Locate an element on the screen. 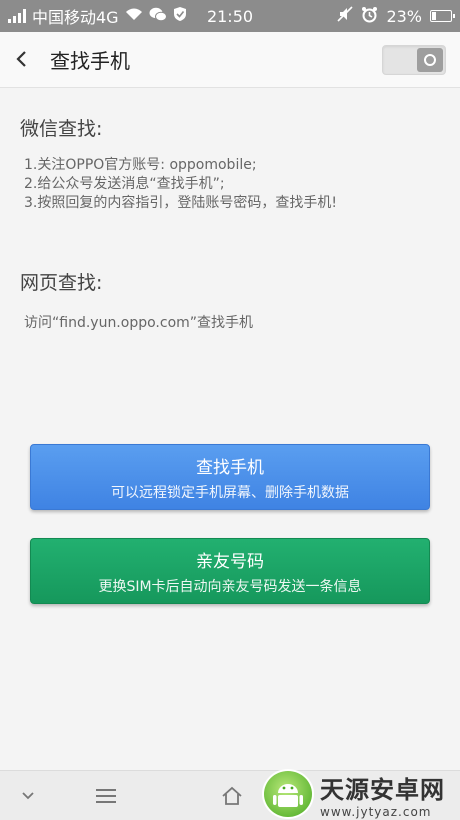  family-number-button-title: 亲友号码 is located at coordinates (230, 561).